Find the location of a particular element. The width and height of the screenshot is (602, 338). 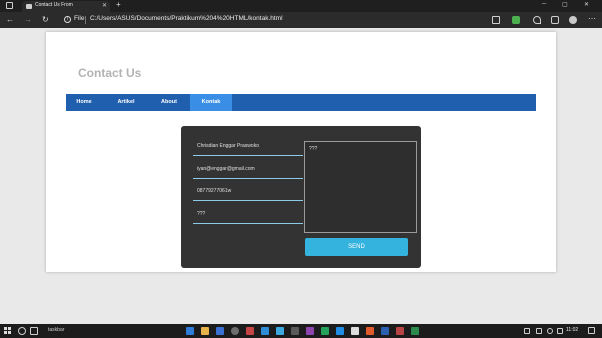

site-info-icon: i is located at coordinates (67, 19).